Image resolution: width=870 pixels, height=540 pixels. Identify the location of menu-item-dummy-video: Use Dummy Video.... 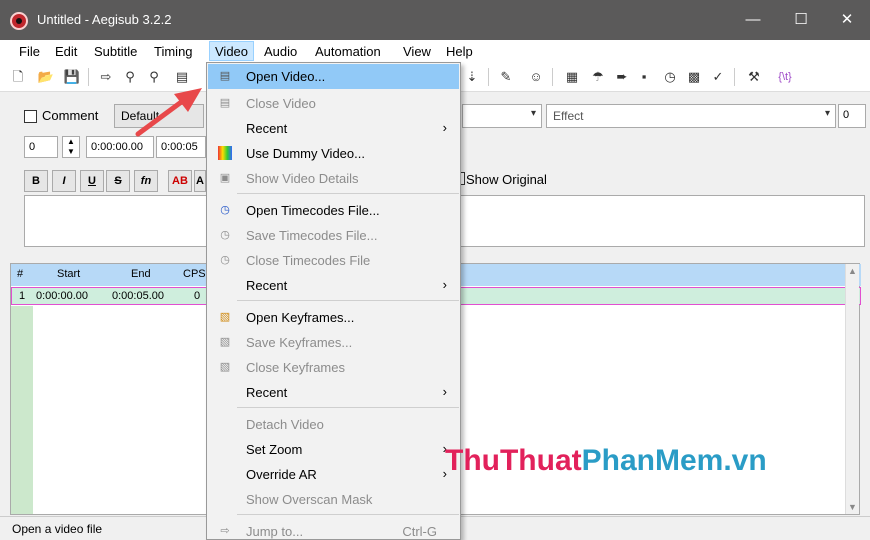
(333, 153).